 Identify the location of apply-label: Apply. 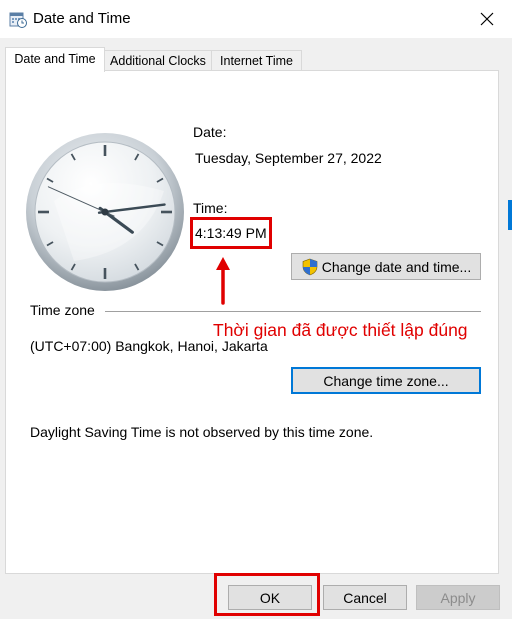
(458, 597).